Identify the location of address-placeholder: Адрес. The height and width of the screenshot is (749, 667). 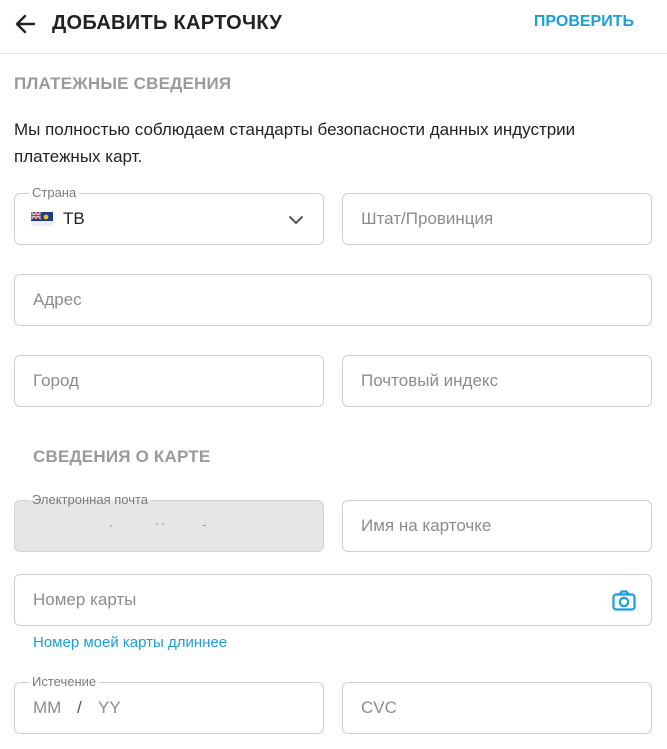
(57, 299).